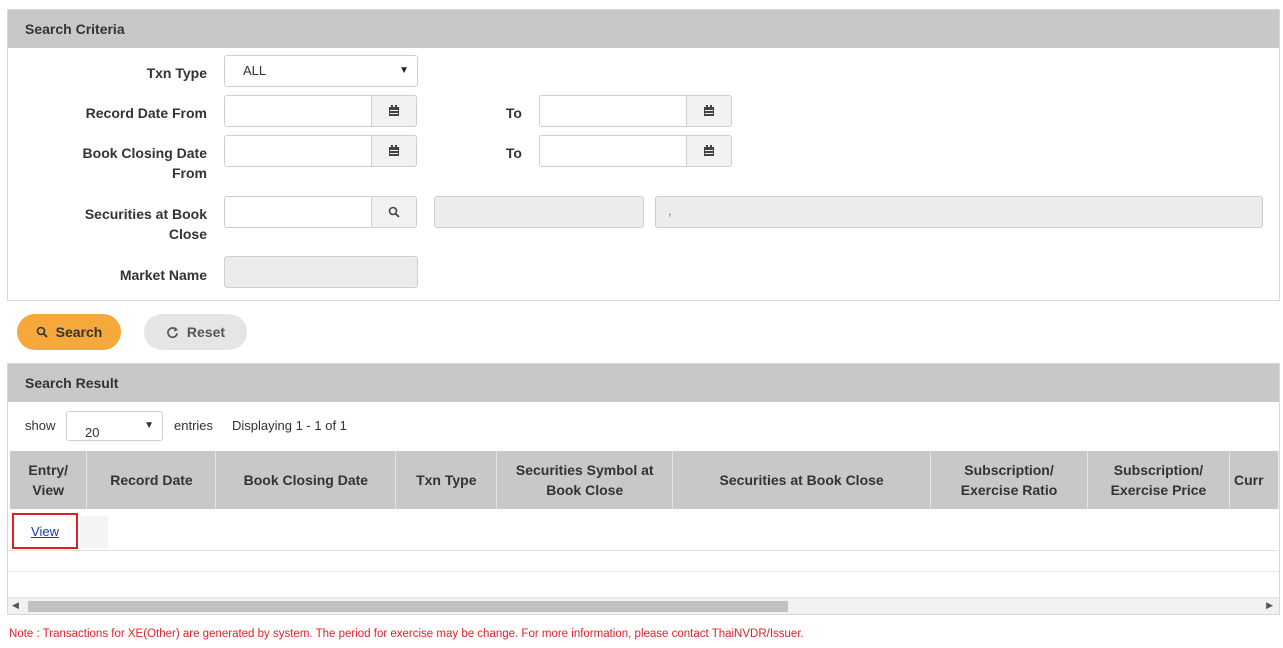 Image resolution: width=1283 pixels, height=648 pixels. I want to click on col-currency: Curr, so click(1254, 480).